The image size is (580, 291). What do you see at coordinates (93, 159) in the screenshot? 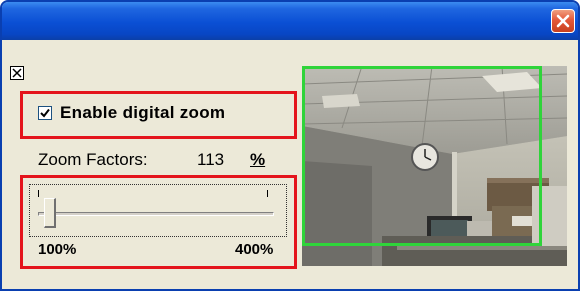
I see `zoom-factor-label: Zoom Factors:` at bounding box center [93, 159].